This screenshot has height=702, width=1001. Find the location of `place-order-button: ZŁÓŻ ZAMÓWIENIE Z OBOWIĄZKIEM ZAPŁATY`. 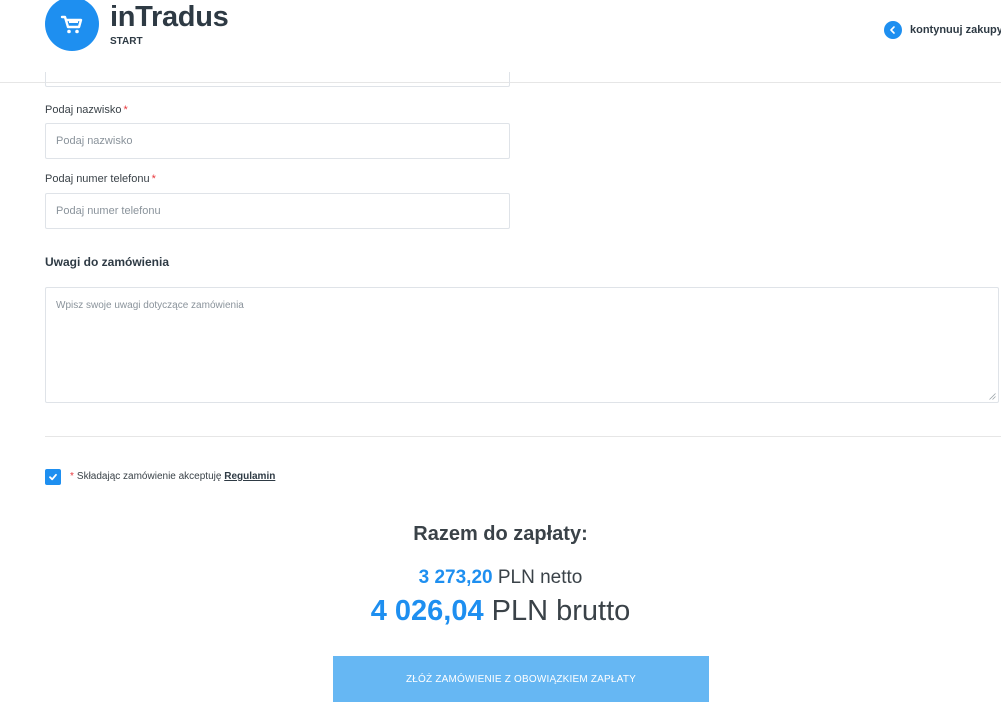

place-order-button: ZŁÓŻ ZAMÓWIENIE Z OBOWIĄZKIEM ZAPŁATY is located at coordinates (521, 679).